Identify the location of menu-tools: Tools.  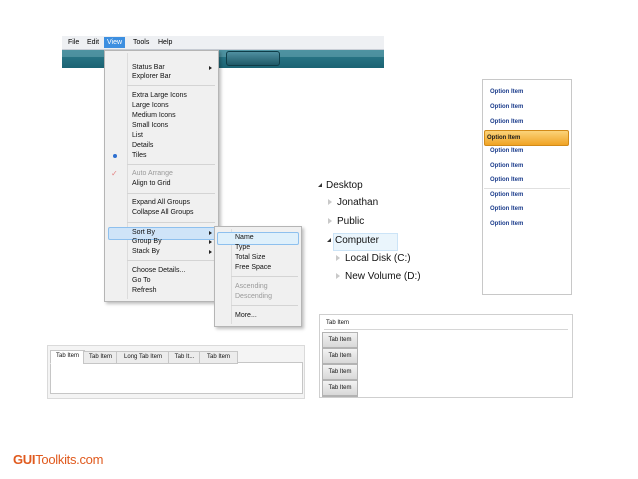
(141, 42).